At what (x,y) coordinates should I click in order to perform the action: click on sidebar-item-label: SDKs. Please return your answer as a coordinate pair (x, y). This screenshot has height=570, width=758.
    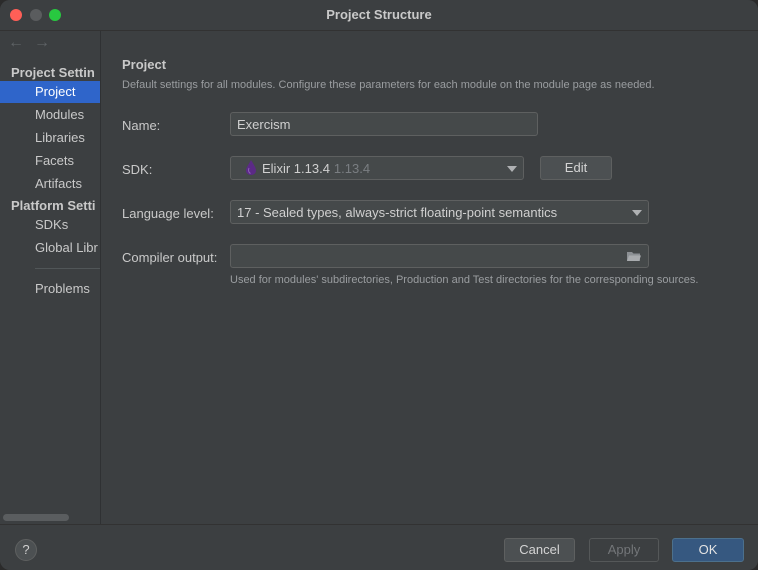
    Looking at the image, I should click on (52, 224).